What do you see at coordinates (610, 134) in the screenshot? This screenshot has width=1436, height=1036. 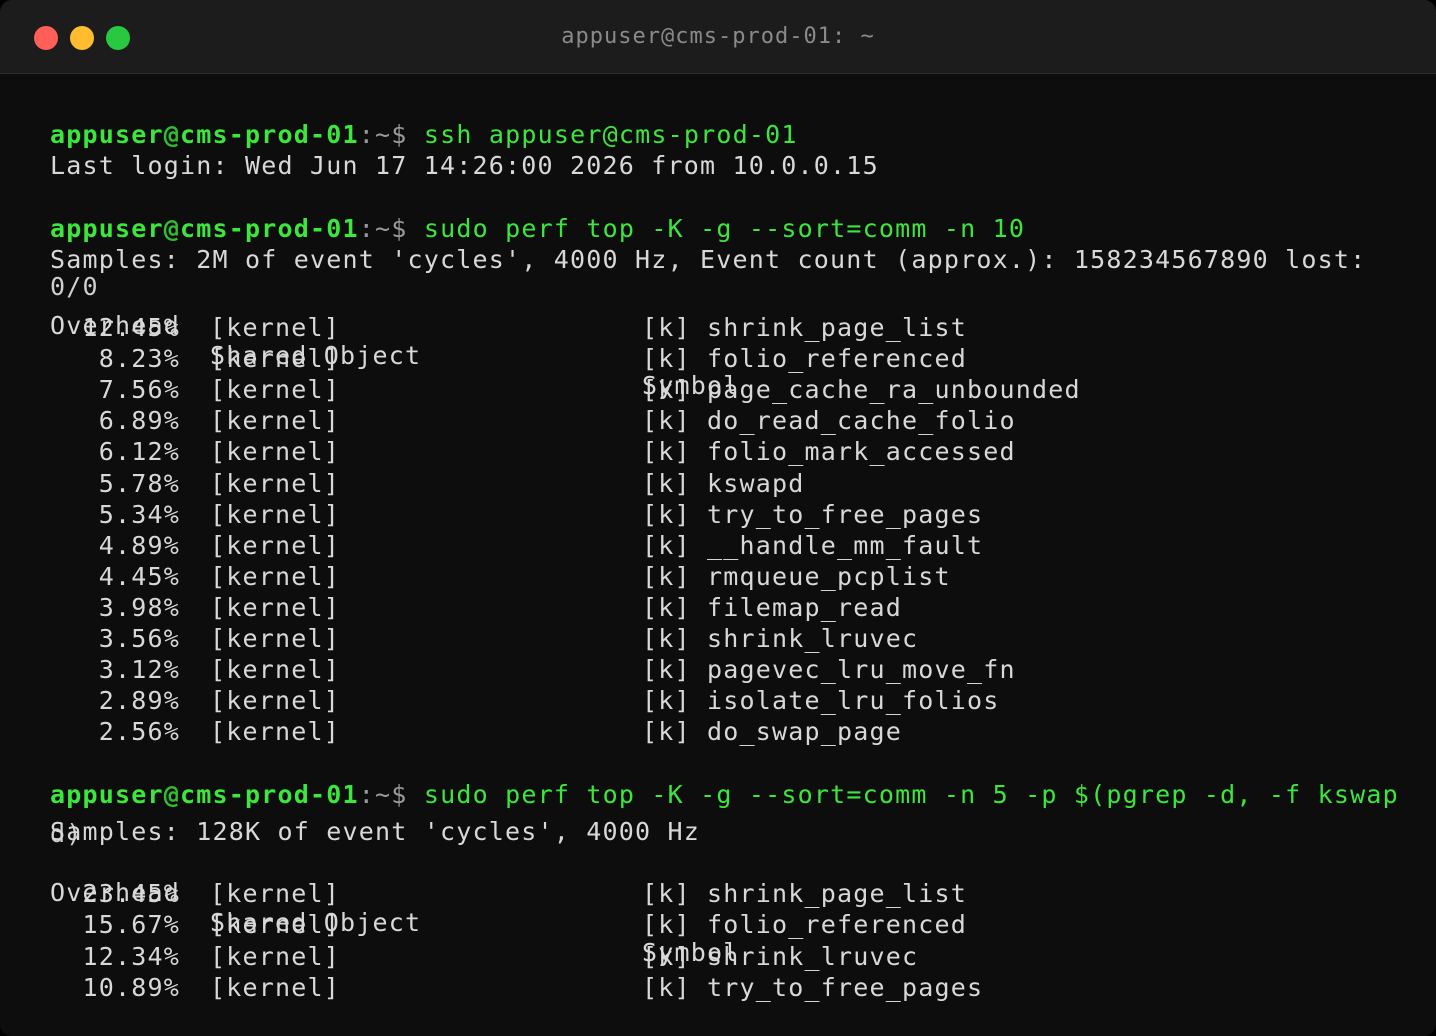 I see `command-text: ssh appuser@cms-prod-01` at bounding box center [610, 134].